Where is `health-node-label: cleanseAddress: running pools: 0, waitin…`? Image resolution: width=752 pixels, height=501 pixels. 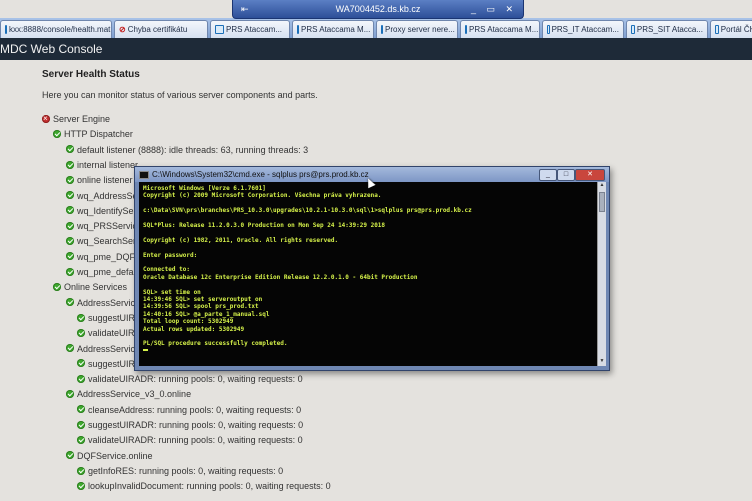 health-node-label: cleanseAddress: running pools: 0, waitin… is located at coordinates (195, 409).